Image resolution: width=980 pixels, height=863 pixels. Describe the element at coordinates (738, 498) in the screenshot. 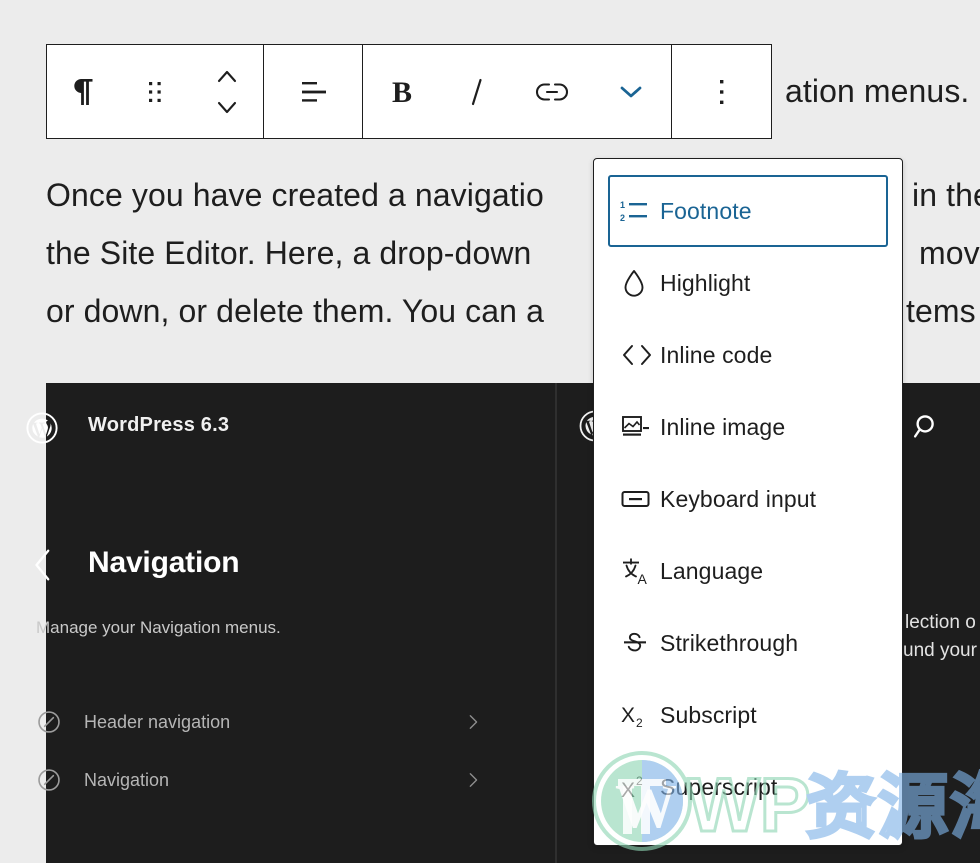

I see `menu-item-label: Keyboard input` at that location.